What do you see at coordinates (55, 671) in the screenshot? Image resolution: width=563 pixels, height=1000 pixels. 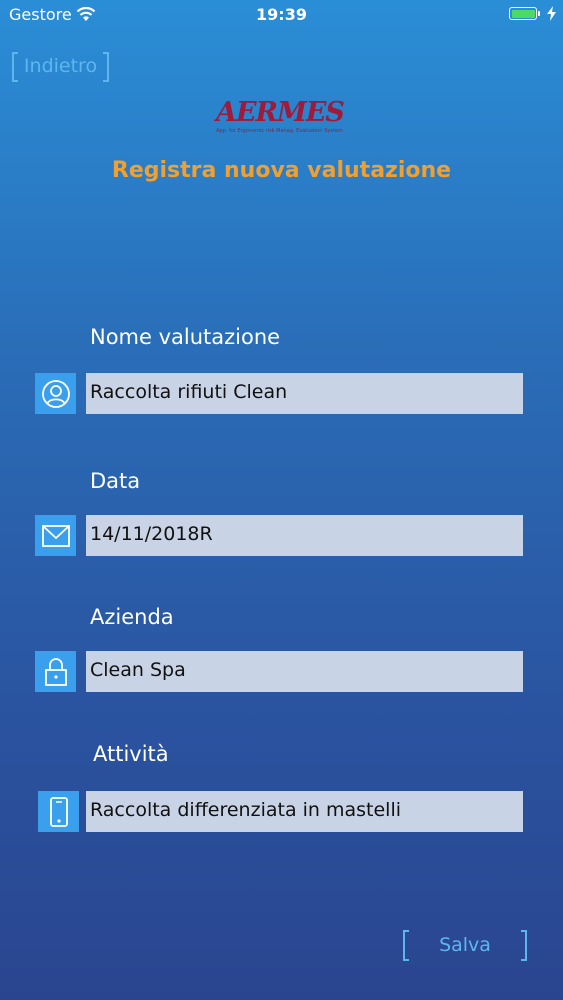 I see `lock-icon` at bounding box center [55, 671].